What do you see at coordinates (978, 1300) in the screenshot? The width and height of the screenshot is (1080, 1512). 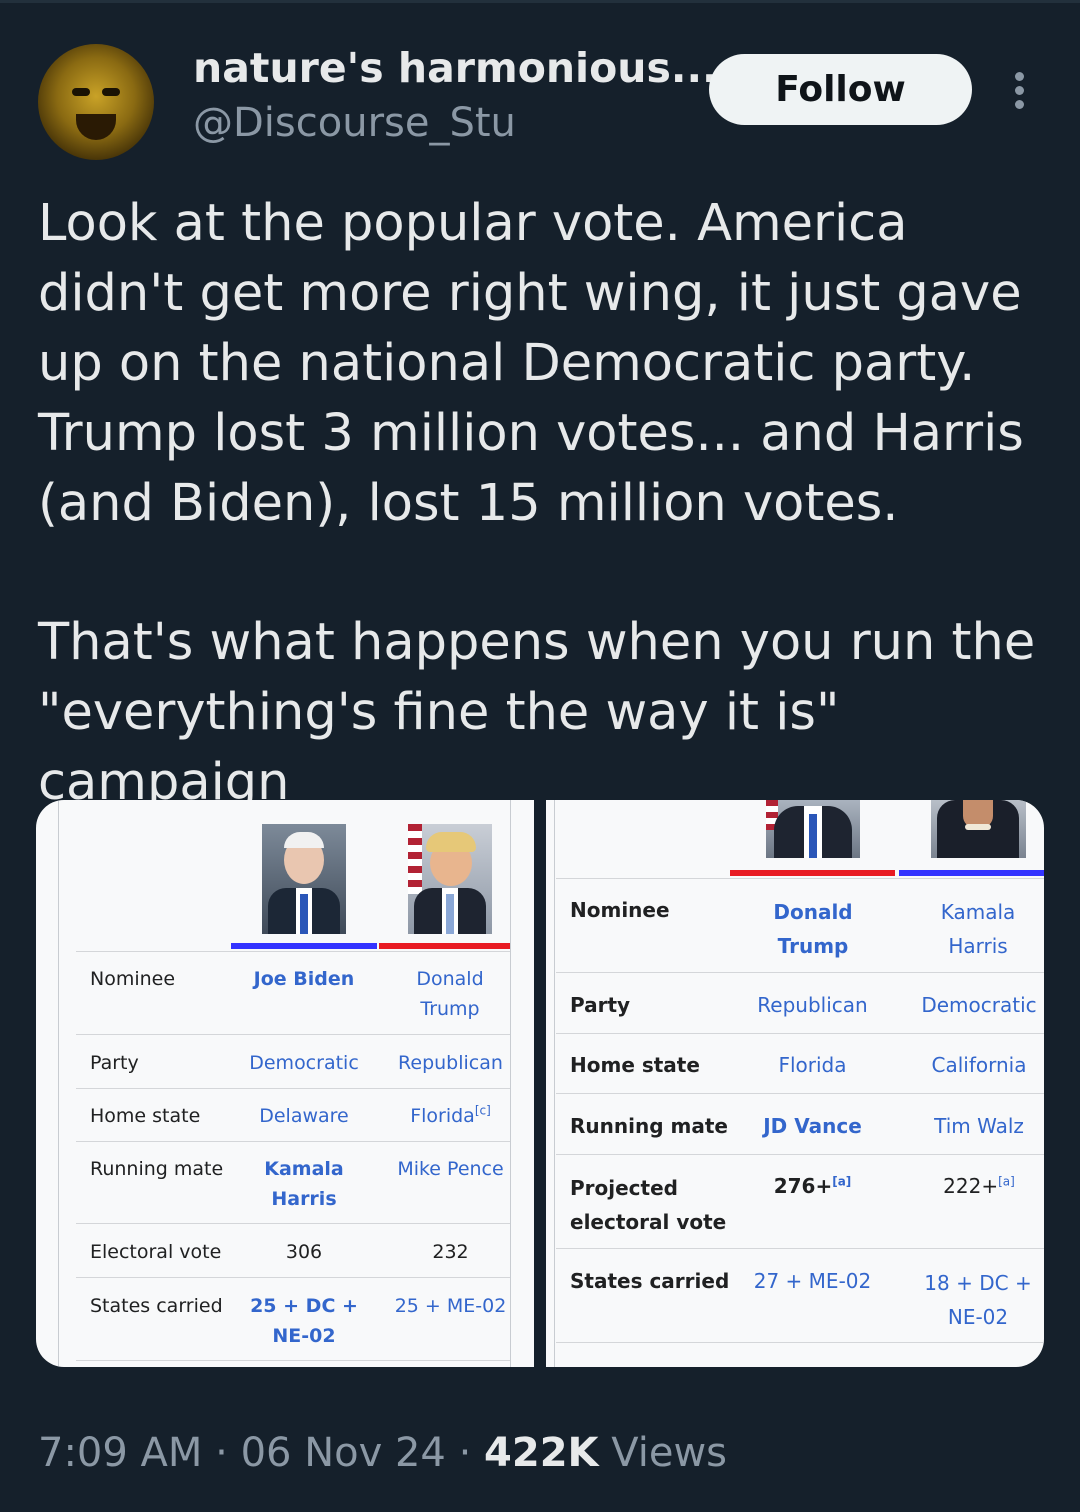 I see `states-carried-harris: 18 + DC + NE-02` at bounding box center [978, 1300].